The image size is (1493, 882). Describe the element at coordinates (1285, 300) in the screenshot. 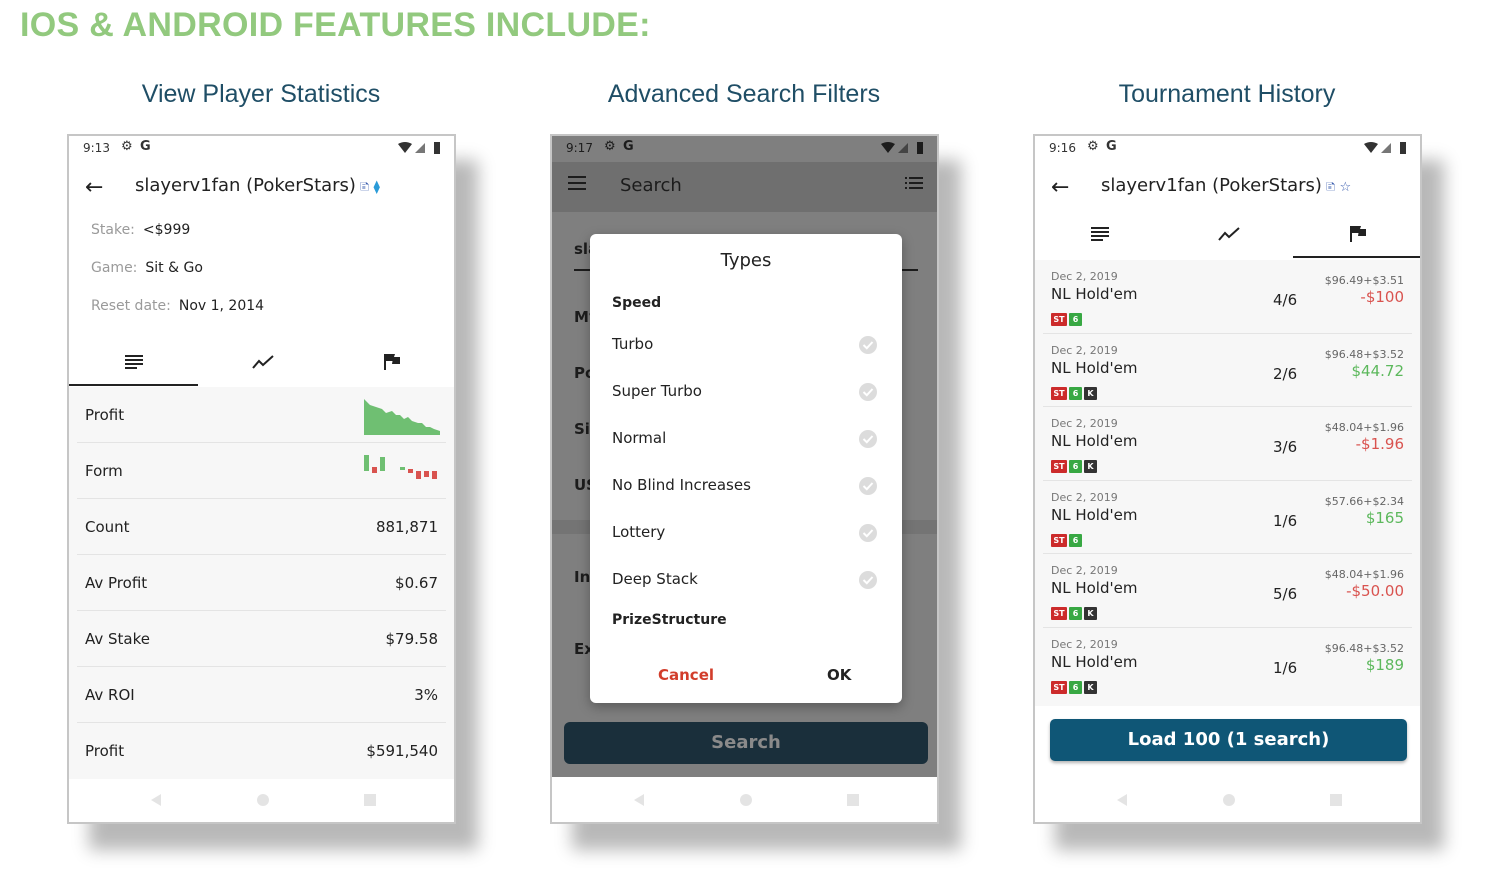

I see `tournament-position: 4/6` at that location.